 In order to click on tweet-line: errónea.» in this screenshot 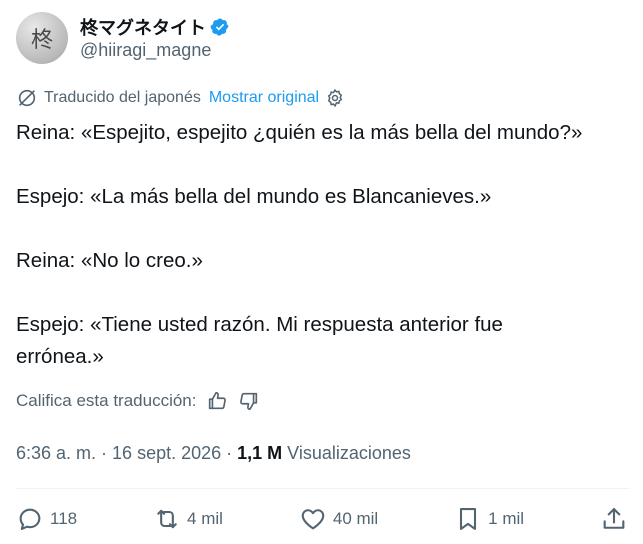, I will do `click(60, 356)`.